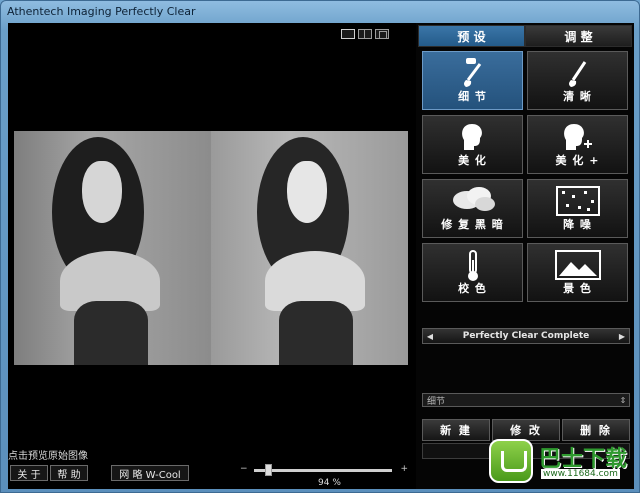 This screenshot has height=493, width=640. I want to click on preset-detail: 细 节, so click(472, 80).